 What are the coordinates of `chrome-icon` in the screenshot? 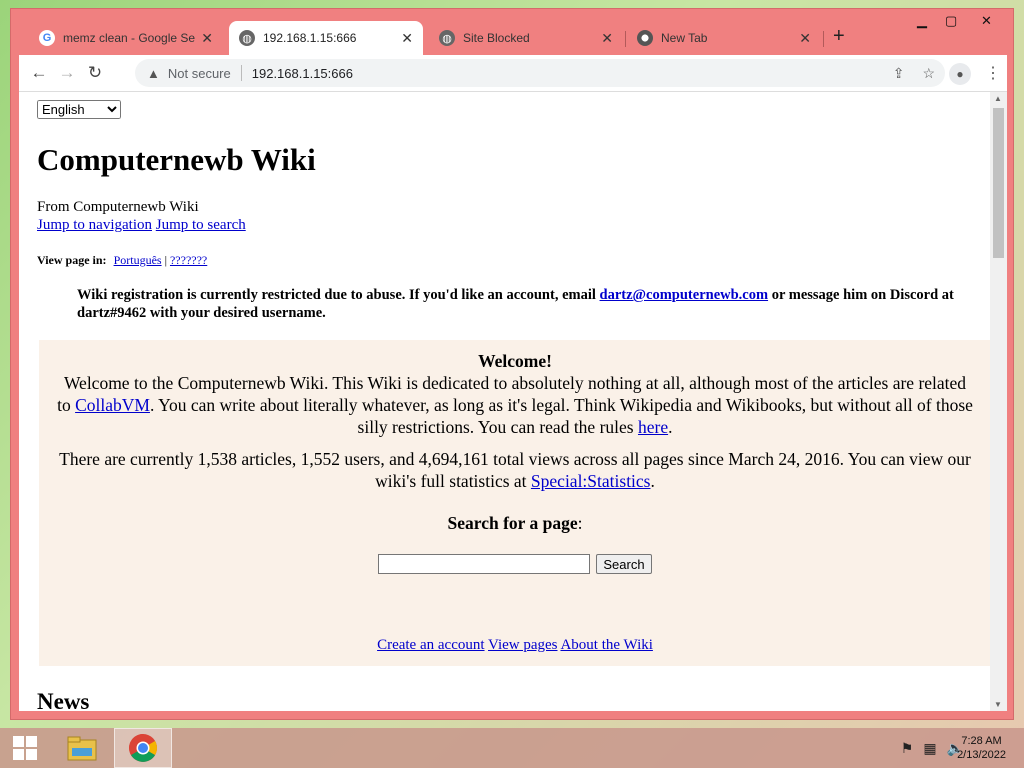 It's located at (645, 38).